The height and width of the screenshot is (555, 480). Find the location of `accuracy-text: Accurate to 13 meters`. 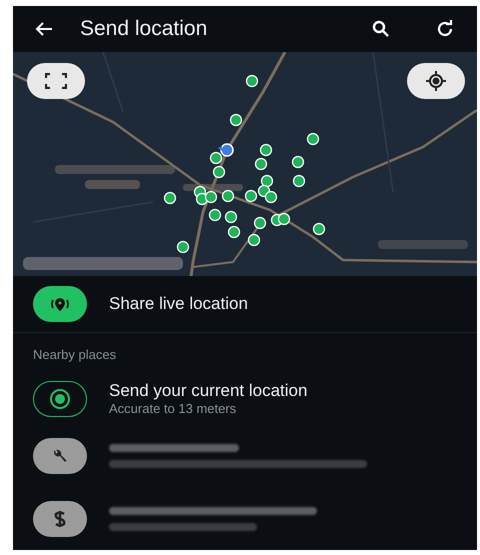

accuracy-text: Accurate to 13 meters is located at coordinates (173, 408).